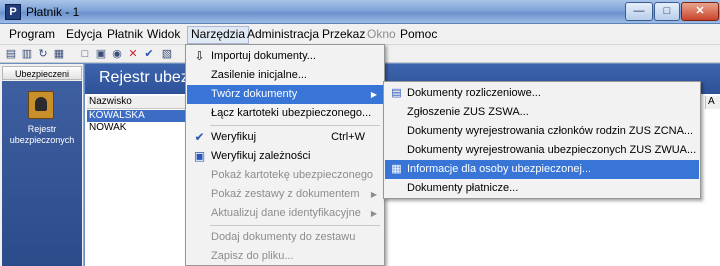 The image size is (720, 266). I want to click on menu-item-weryfikuj-zaleznosci: ▣ Weryfikuj zależności, so click(285, 156).